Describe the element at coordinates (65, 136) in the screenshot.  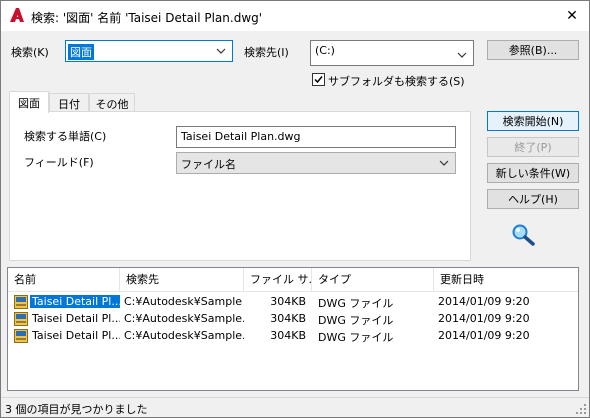
I see `word-label: 検索する単語(C)` at that location.